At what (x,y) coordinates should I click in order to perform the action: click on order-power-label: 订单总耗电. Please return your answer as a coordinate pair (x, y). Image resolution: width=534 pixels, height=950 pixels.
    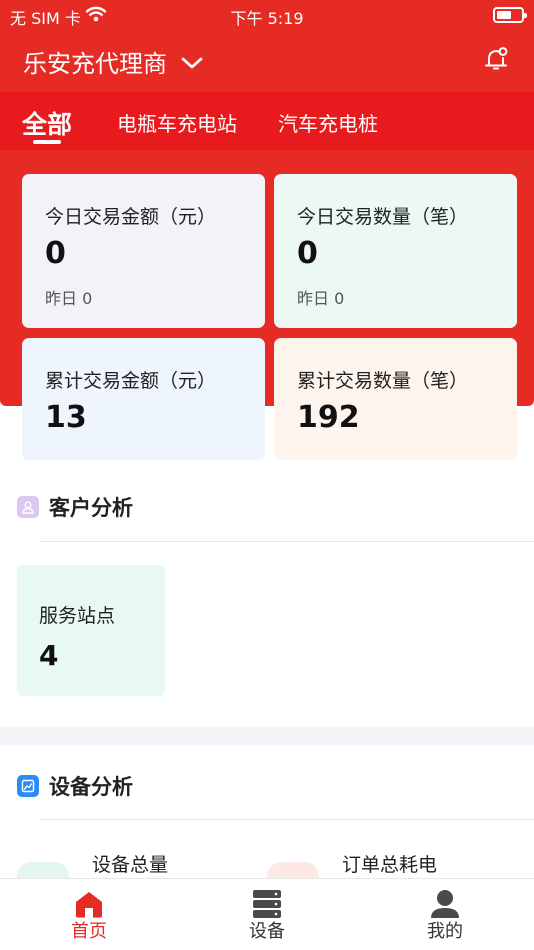
    Looking at the image, I should click on (390, 865).